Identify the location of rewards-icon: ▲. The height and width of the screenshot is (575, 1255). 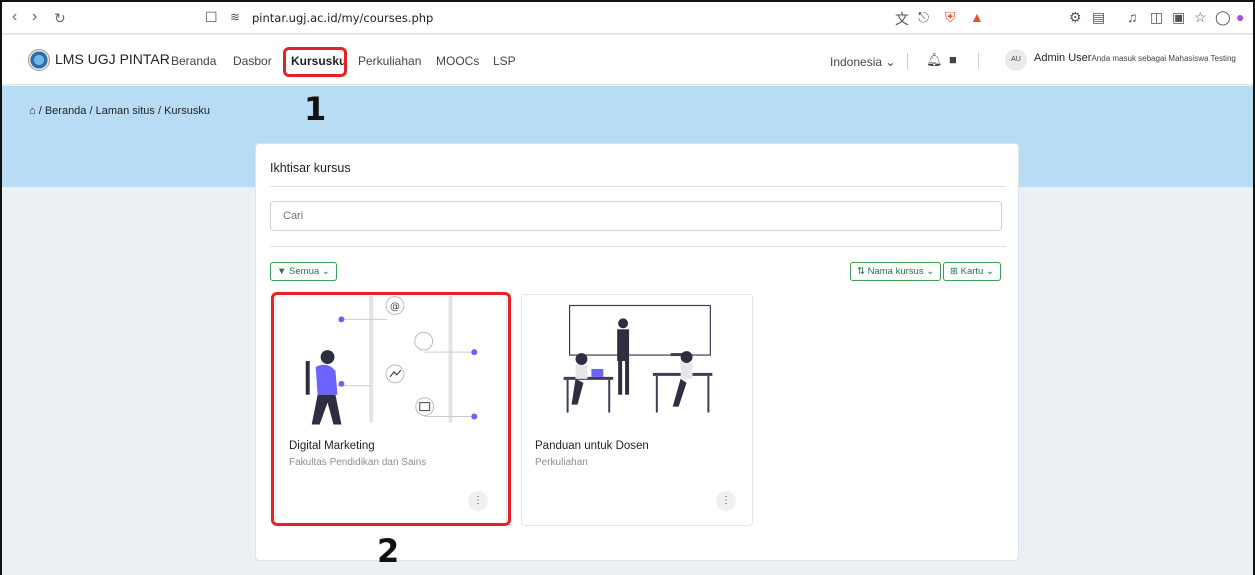
(977, 17).